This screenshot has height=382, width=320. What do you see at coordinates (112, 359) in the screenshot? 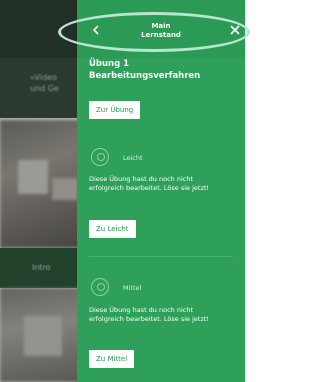
I see `zu-mittel-button: Zu Mittel` at bounding box center [112, 359].